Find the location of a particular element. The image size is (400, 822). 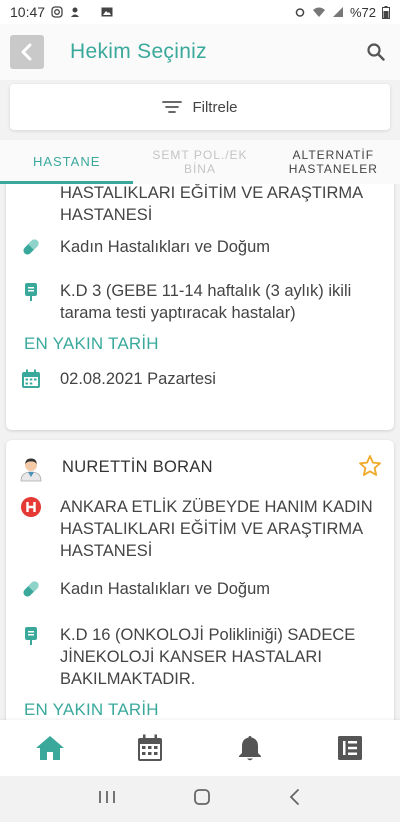

nearest-date: 02.08.2021 Pazartesi is located at coordinates (138, 379).